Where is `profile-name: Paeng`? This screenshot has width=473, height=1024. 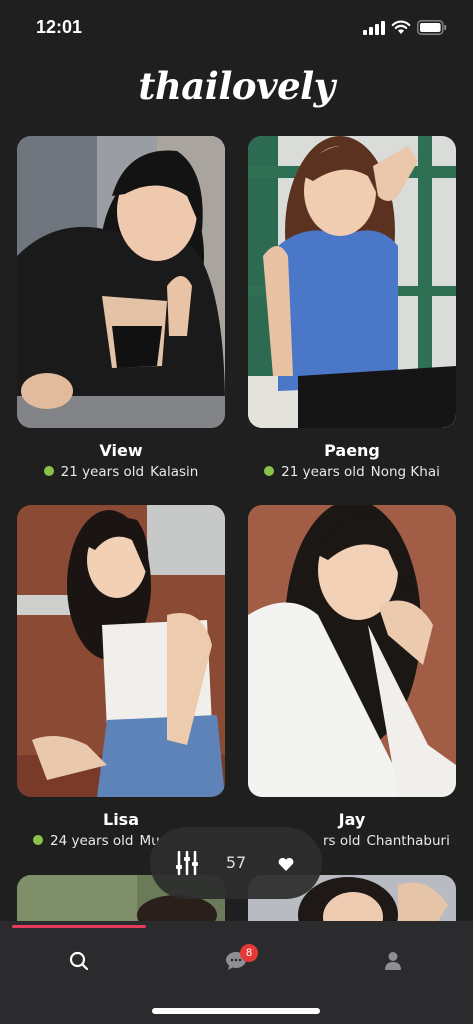
profile-name: Paeng is located at coordinates (352, 450).